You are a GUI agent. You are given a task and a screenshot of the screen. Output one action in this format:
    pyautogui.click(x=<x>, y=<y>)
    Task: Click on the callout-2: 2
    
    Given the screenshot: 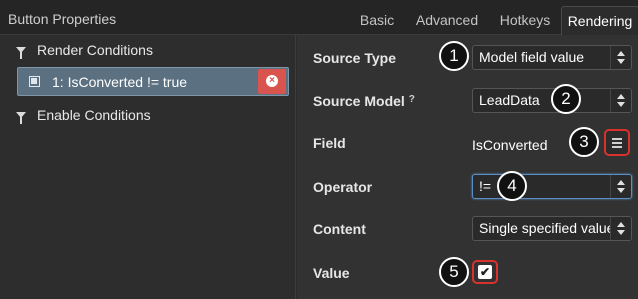 What is the action you would take?
    pyautogui.click(x=566, y=99)
    